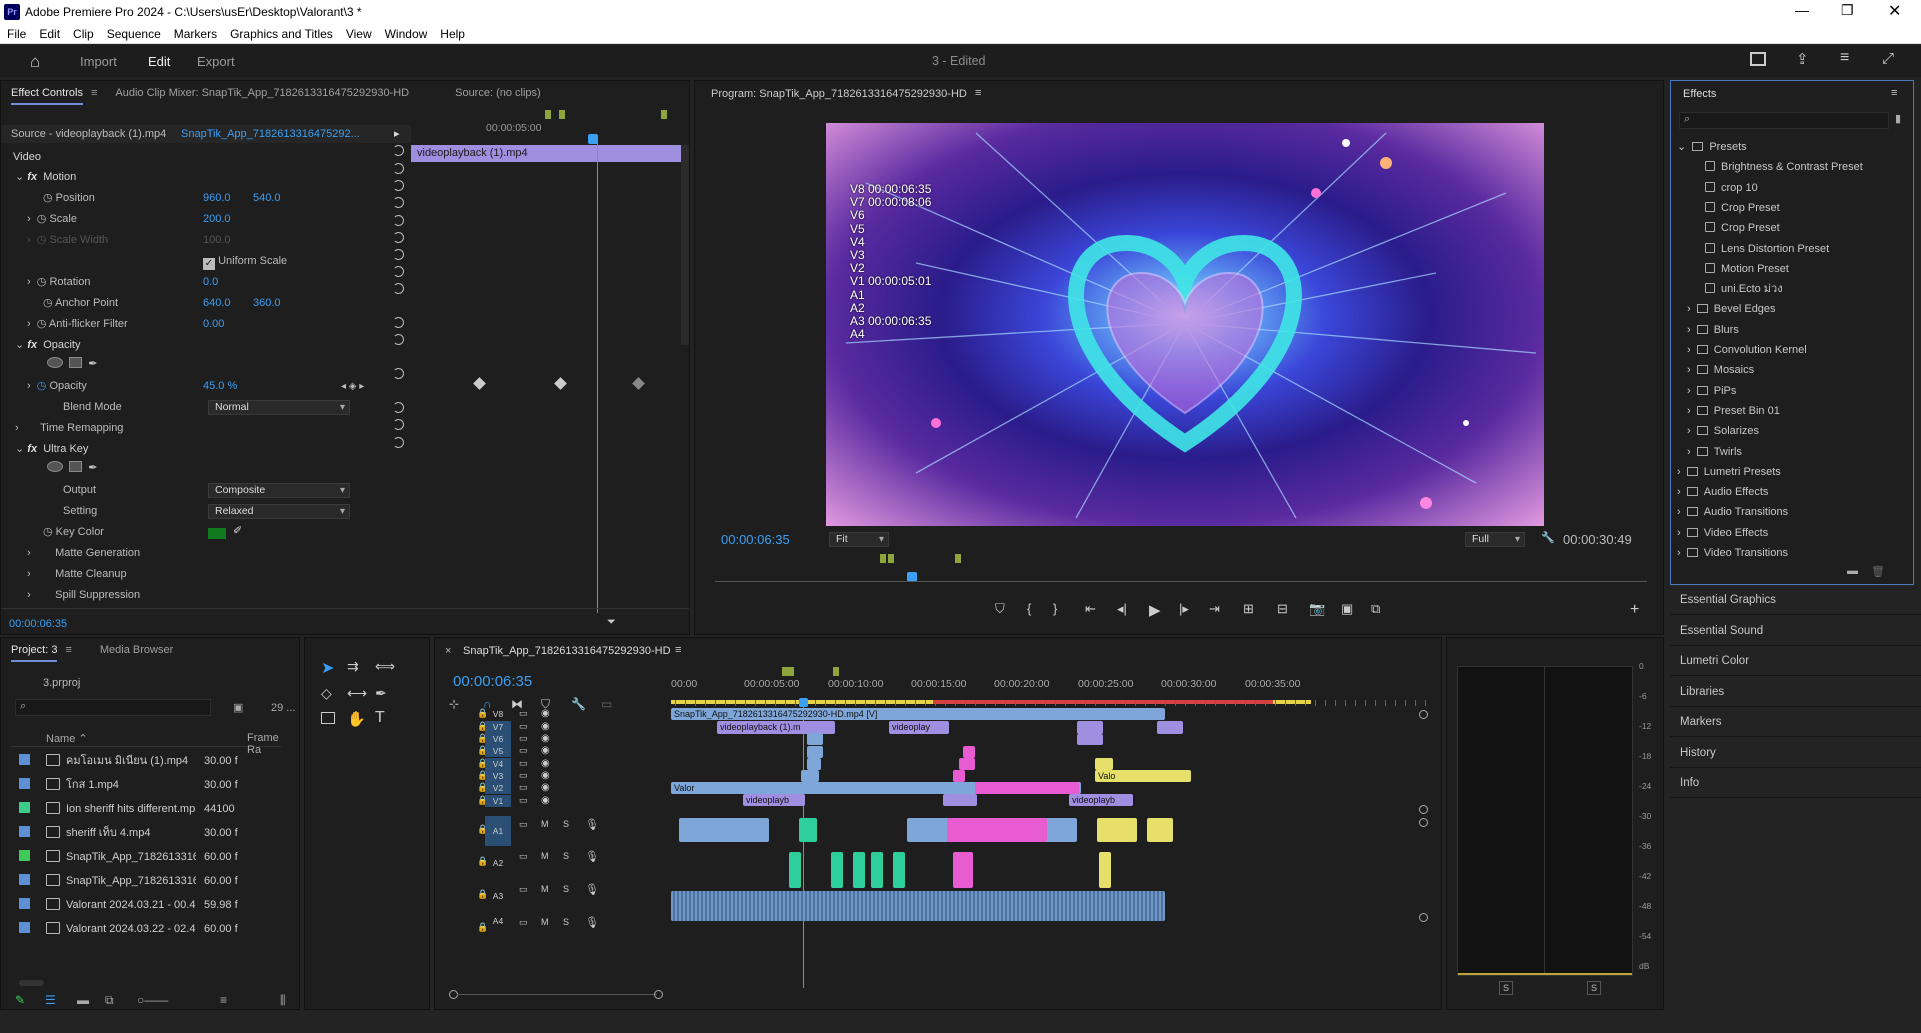 The image size is (1921, 1033). I want to click on key-color-swatch, so click(217, 533).